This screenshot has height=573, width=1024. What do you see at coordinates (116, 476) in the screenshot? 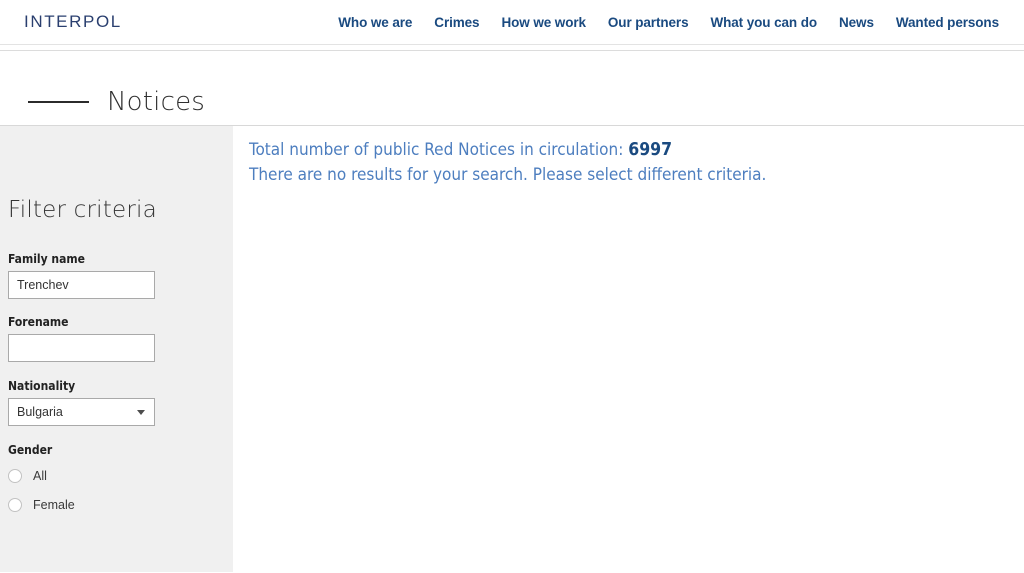
I see `gender-option-all: All` at bounding box center [116, 476].